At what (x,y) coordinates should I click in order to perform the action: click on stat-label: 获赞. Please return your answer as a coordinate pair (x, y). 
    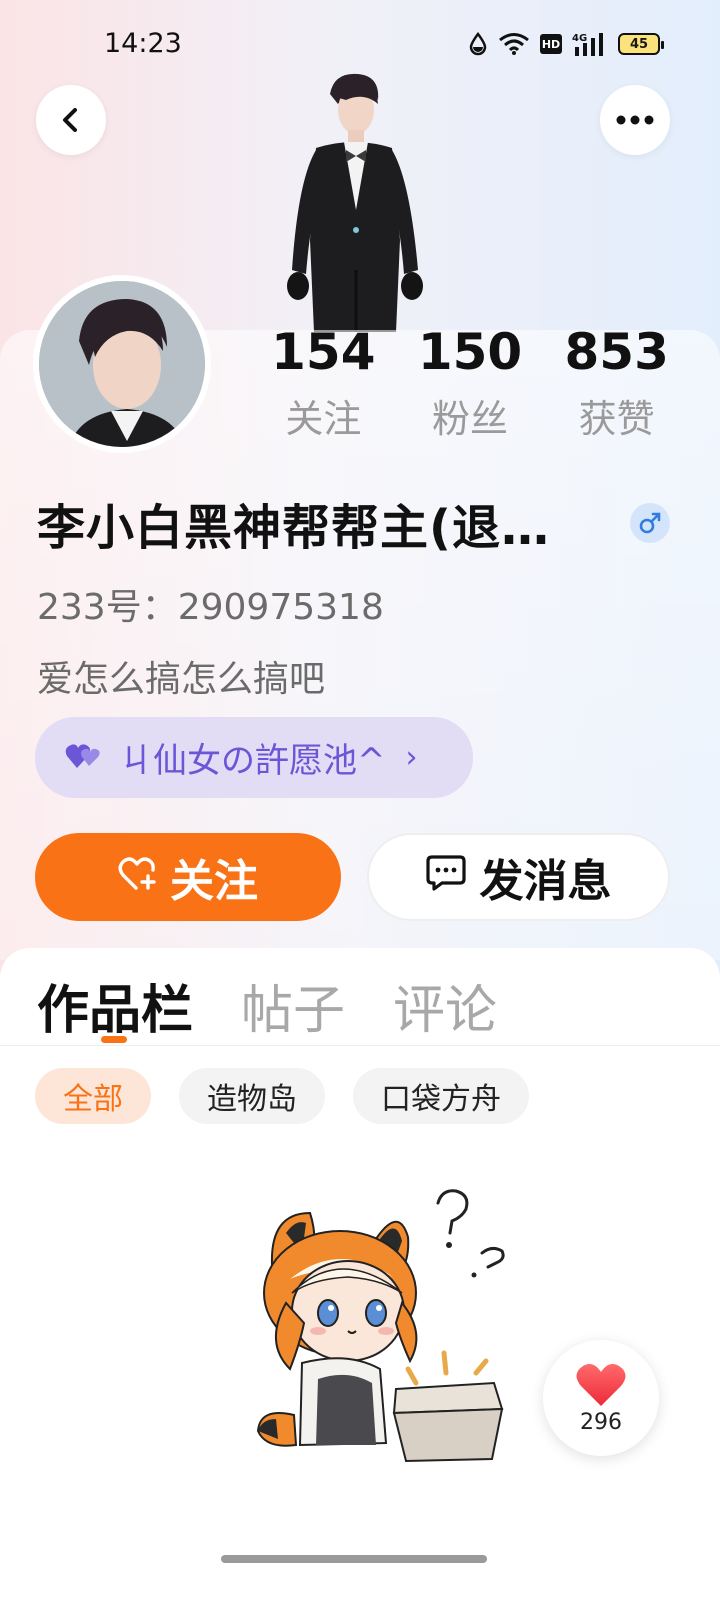
    Looking at the image, I should click on (616, 419).